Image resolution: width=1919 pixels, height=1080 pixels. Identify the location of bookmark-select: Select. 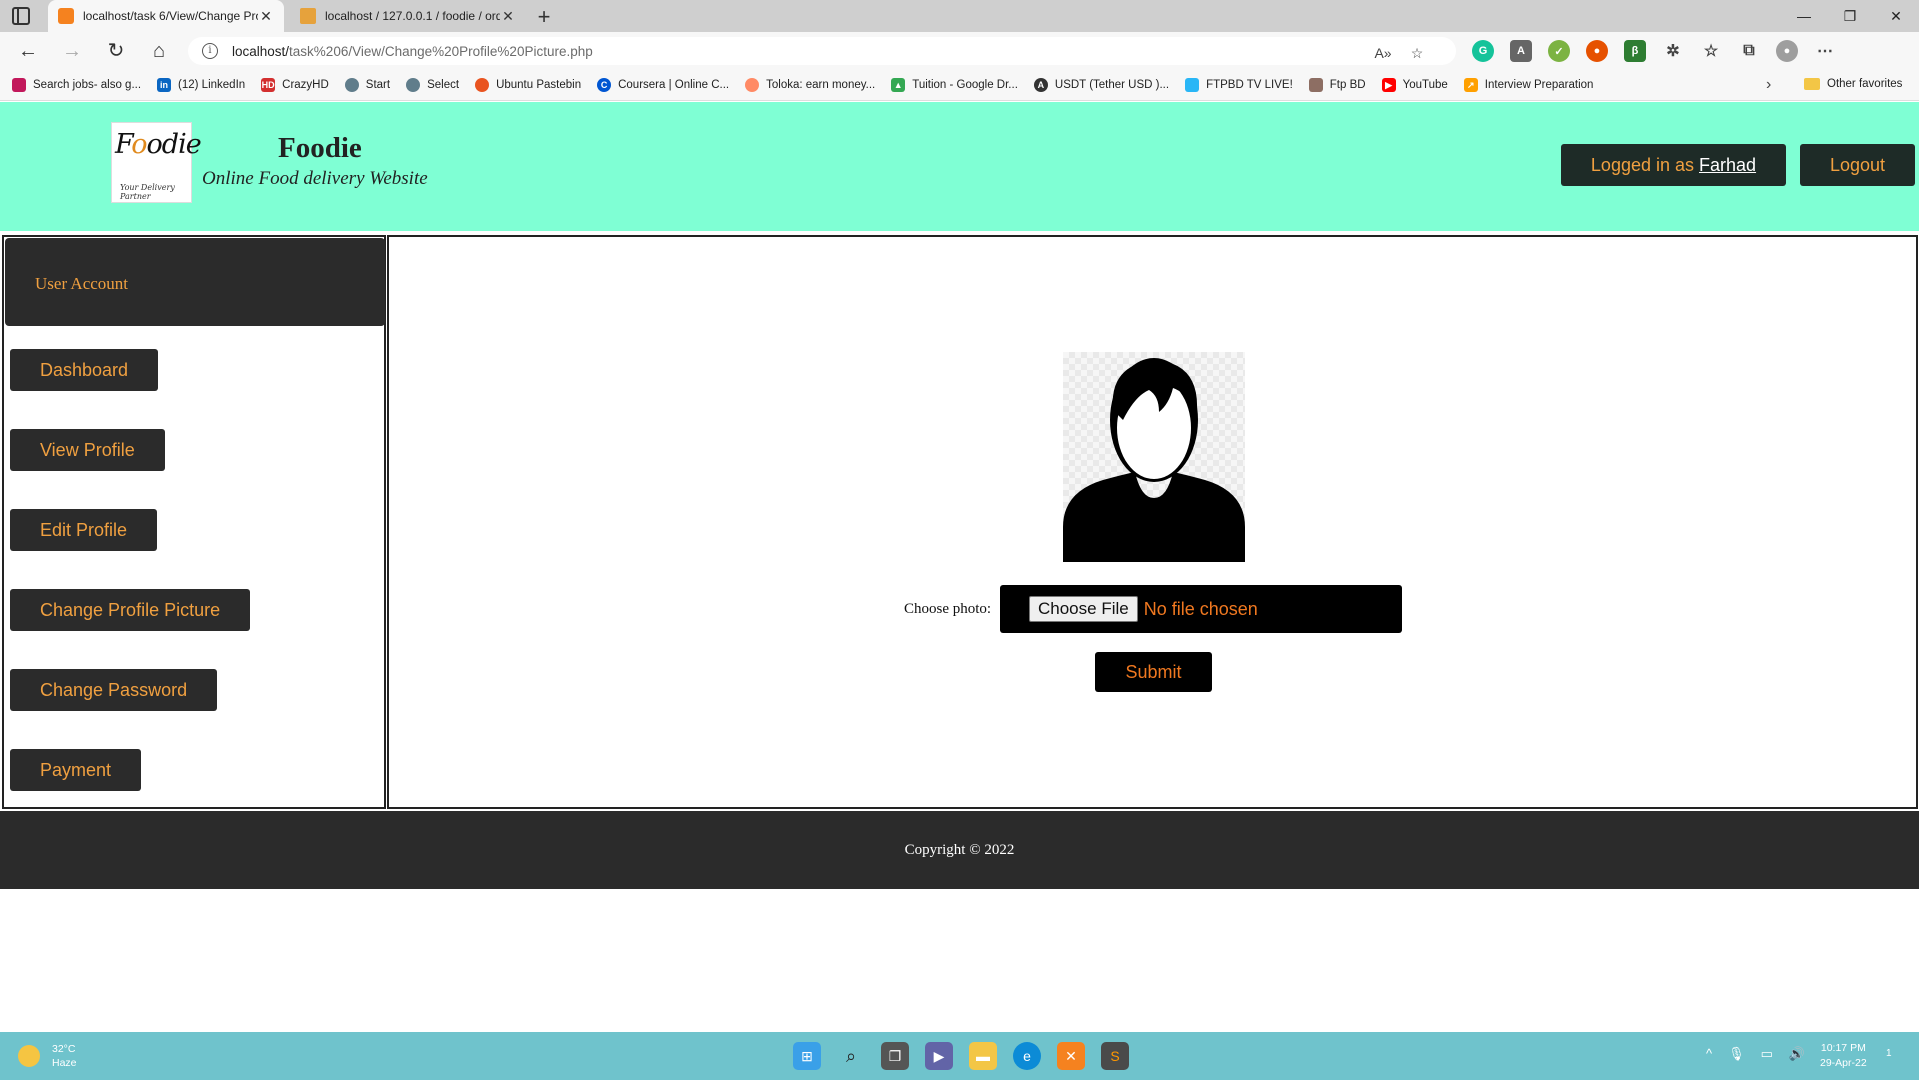
(432, 85).